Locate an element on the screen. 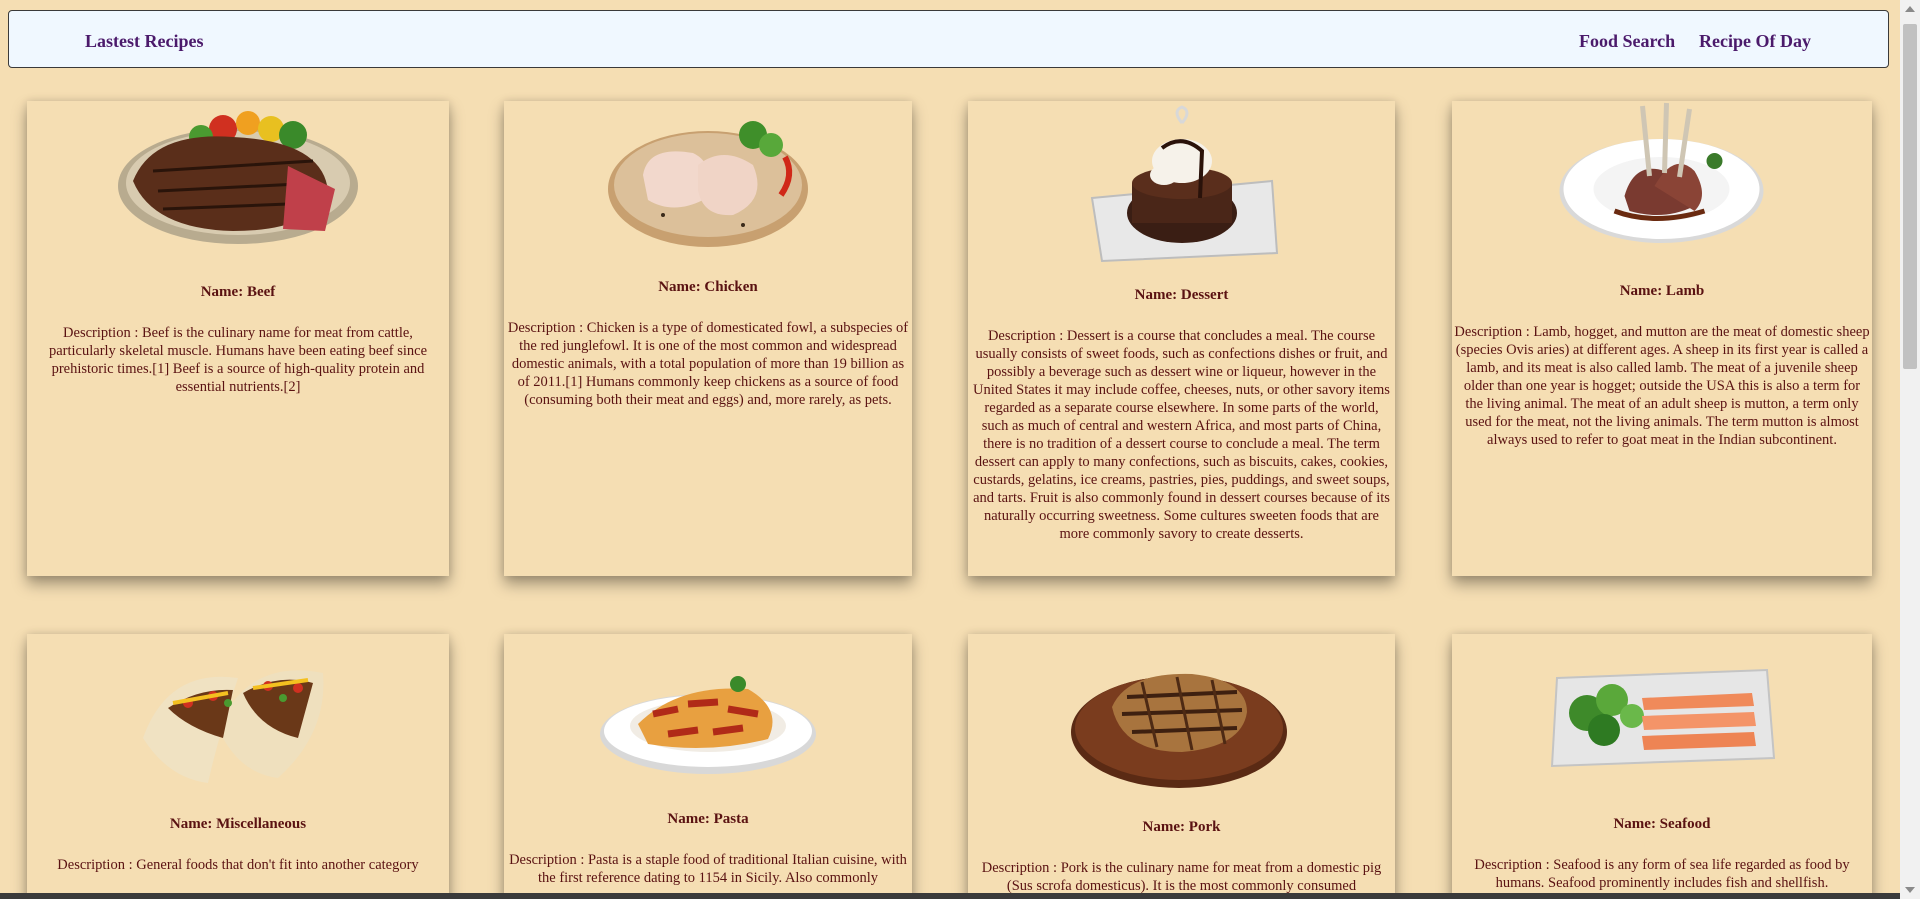  card-name: Name: Miscellaneous is located at coordinates (238, 824).